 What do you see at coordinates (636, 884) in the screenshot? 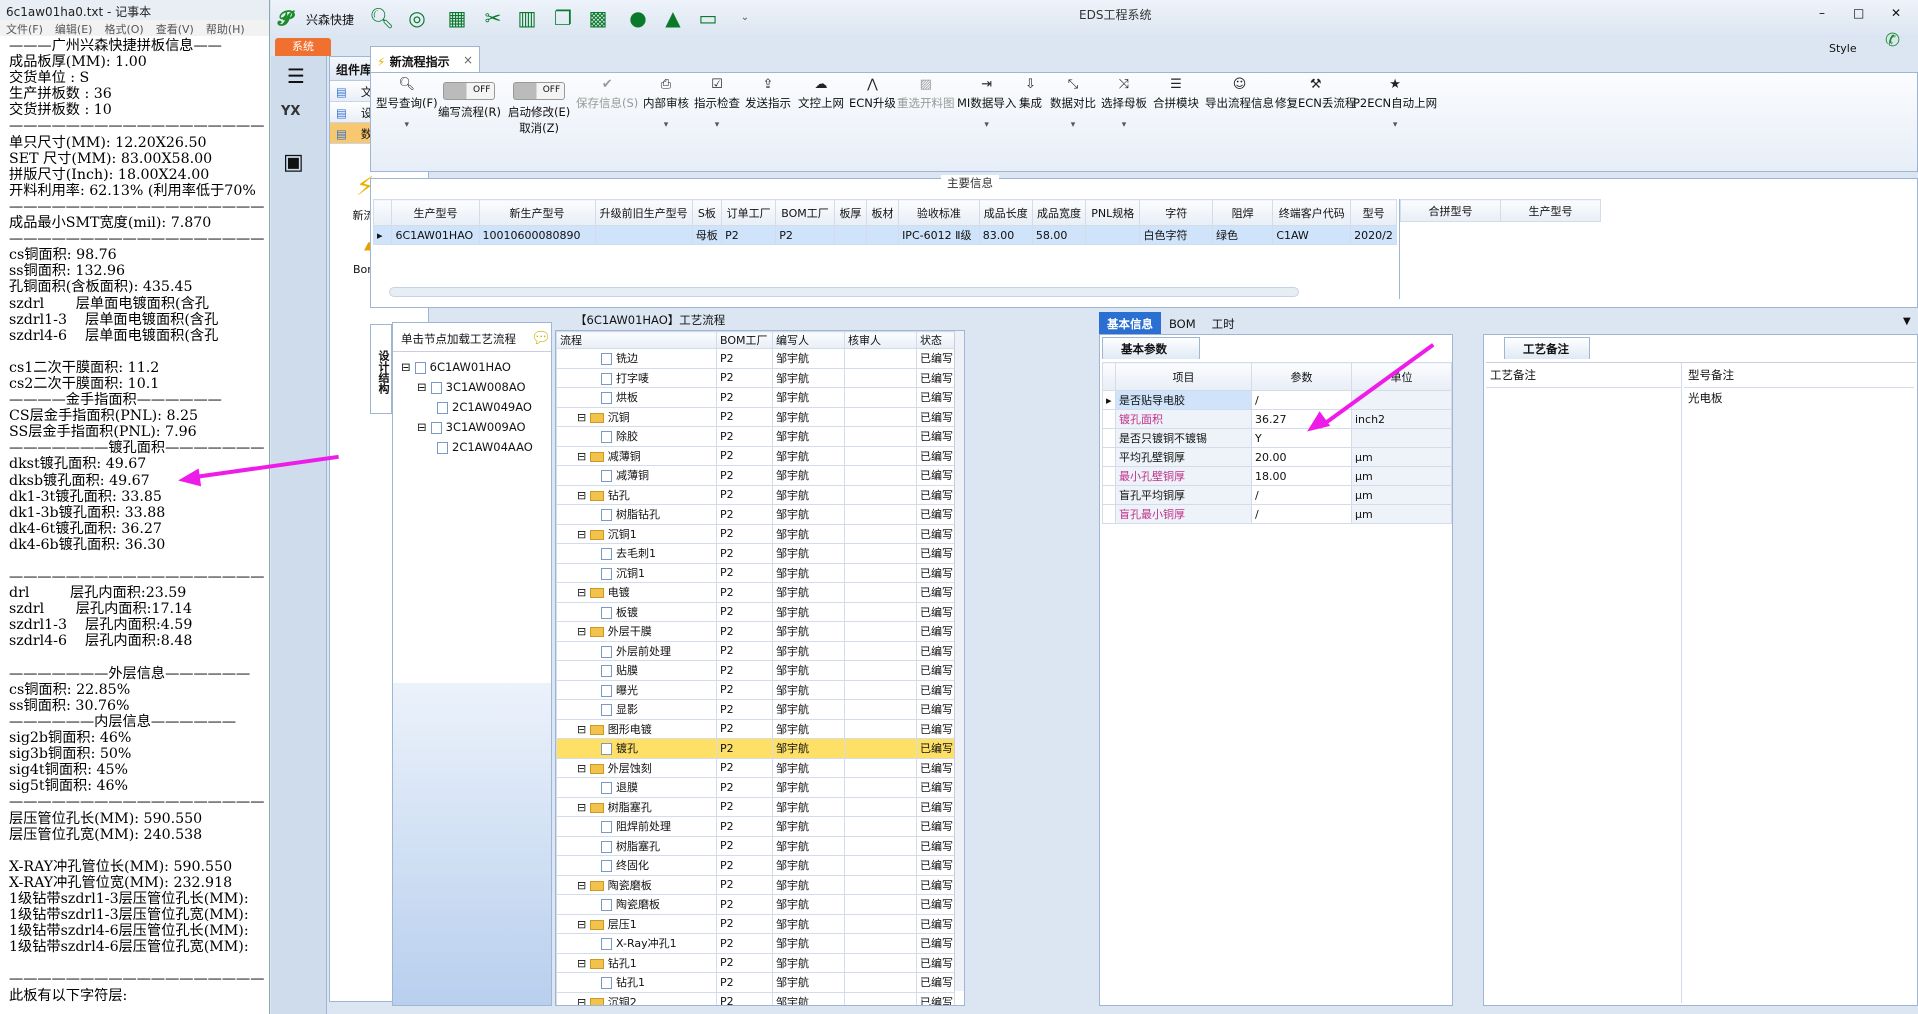
I see `flow-step: ⊟ 陶瓷磨板` at bounding box center [636, 884].